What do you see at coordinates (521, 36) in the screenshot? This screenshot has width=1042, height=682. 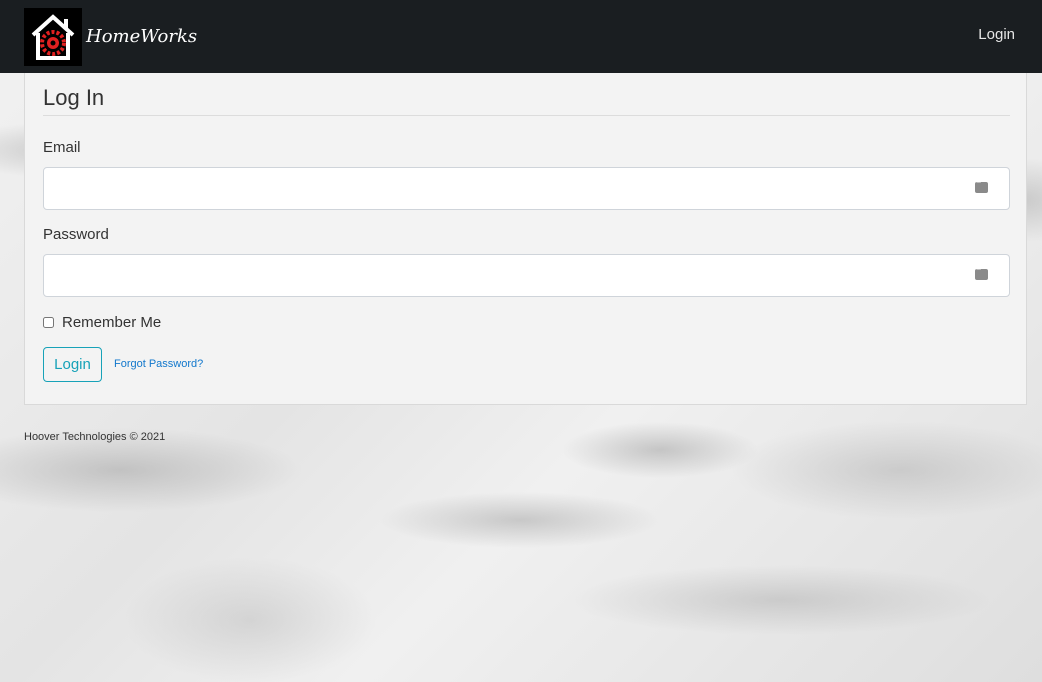 I see `top-navbar: HomeWorks Login` at bounding box center [521, 36].